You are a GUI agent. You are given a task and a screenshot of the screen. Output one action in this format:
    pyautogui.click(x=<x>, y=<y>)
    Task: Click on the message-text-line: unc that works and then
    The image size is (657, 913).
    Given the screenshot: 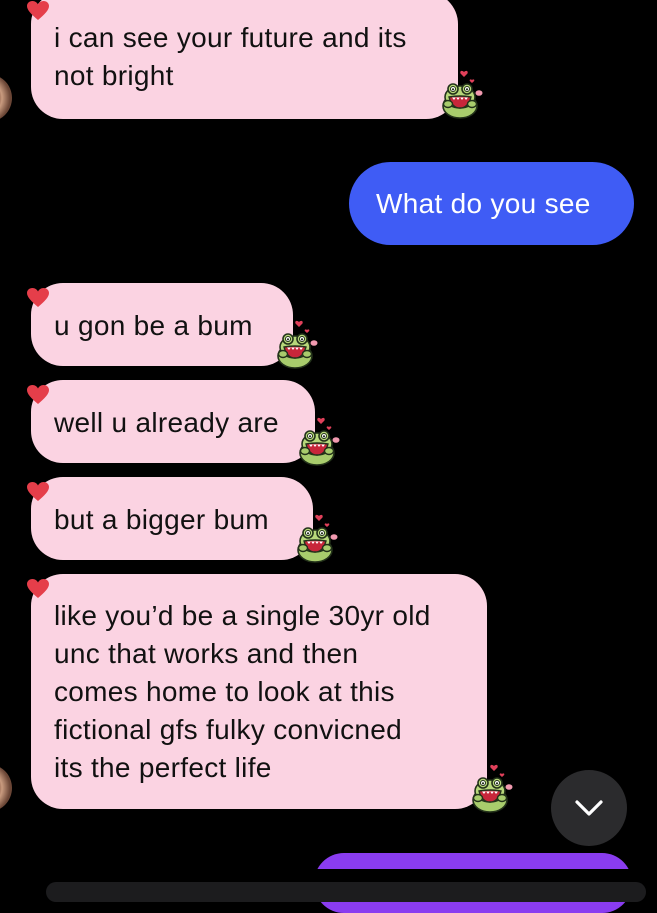 What is the action you would take?
    pyautogui.click(x=206, y=653)
    